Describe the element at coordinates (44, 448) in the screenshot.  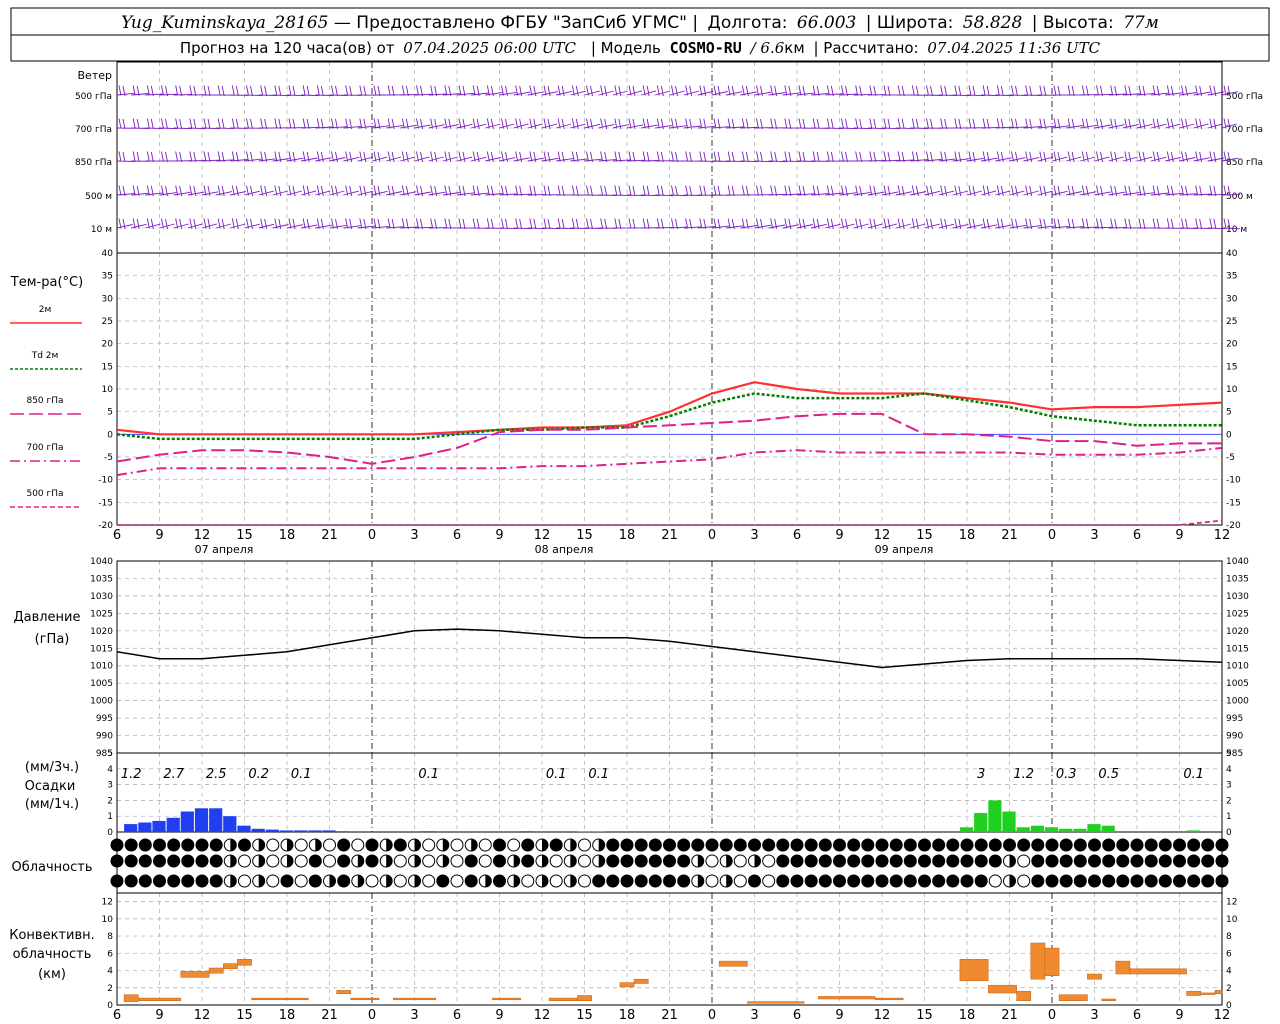
I see `legend-label: 700 гПа` at that location.